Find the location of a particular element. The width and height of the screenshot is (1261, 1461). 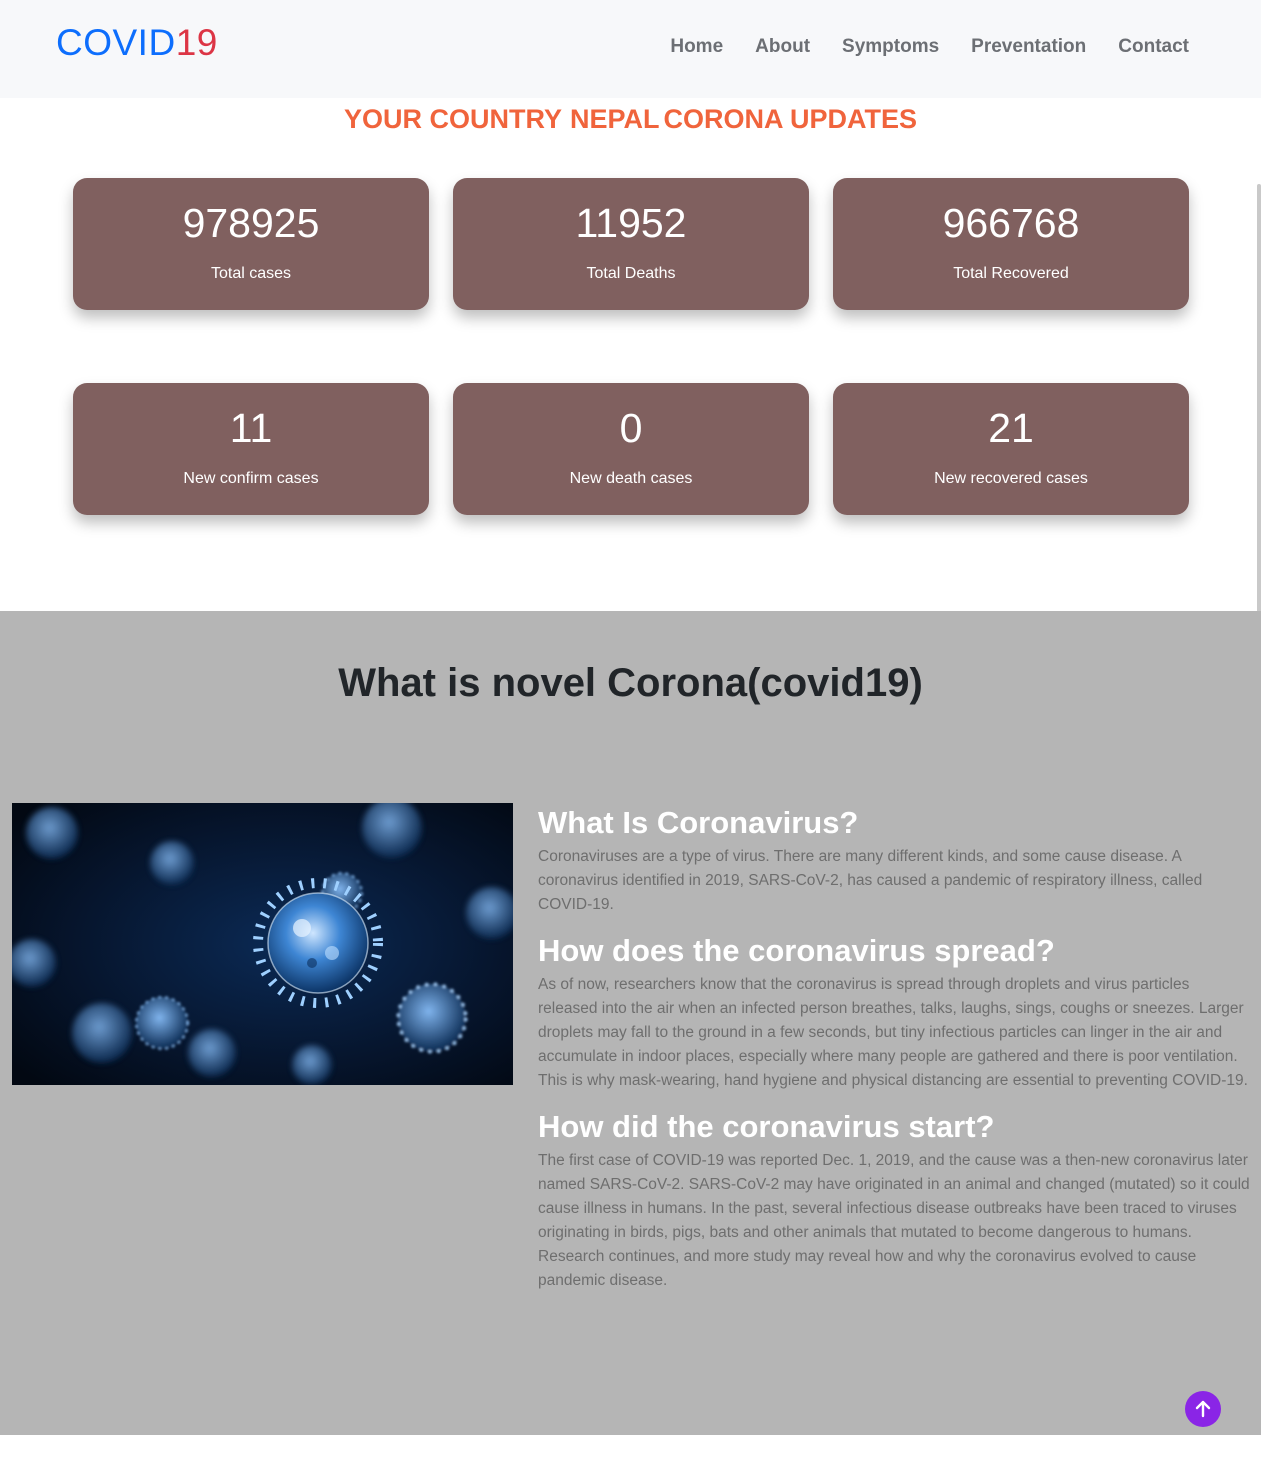

stat-card-new-death: 0 New death cases is located at coordinates (631, 449).